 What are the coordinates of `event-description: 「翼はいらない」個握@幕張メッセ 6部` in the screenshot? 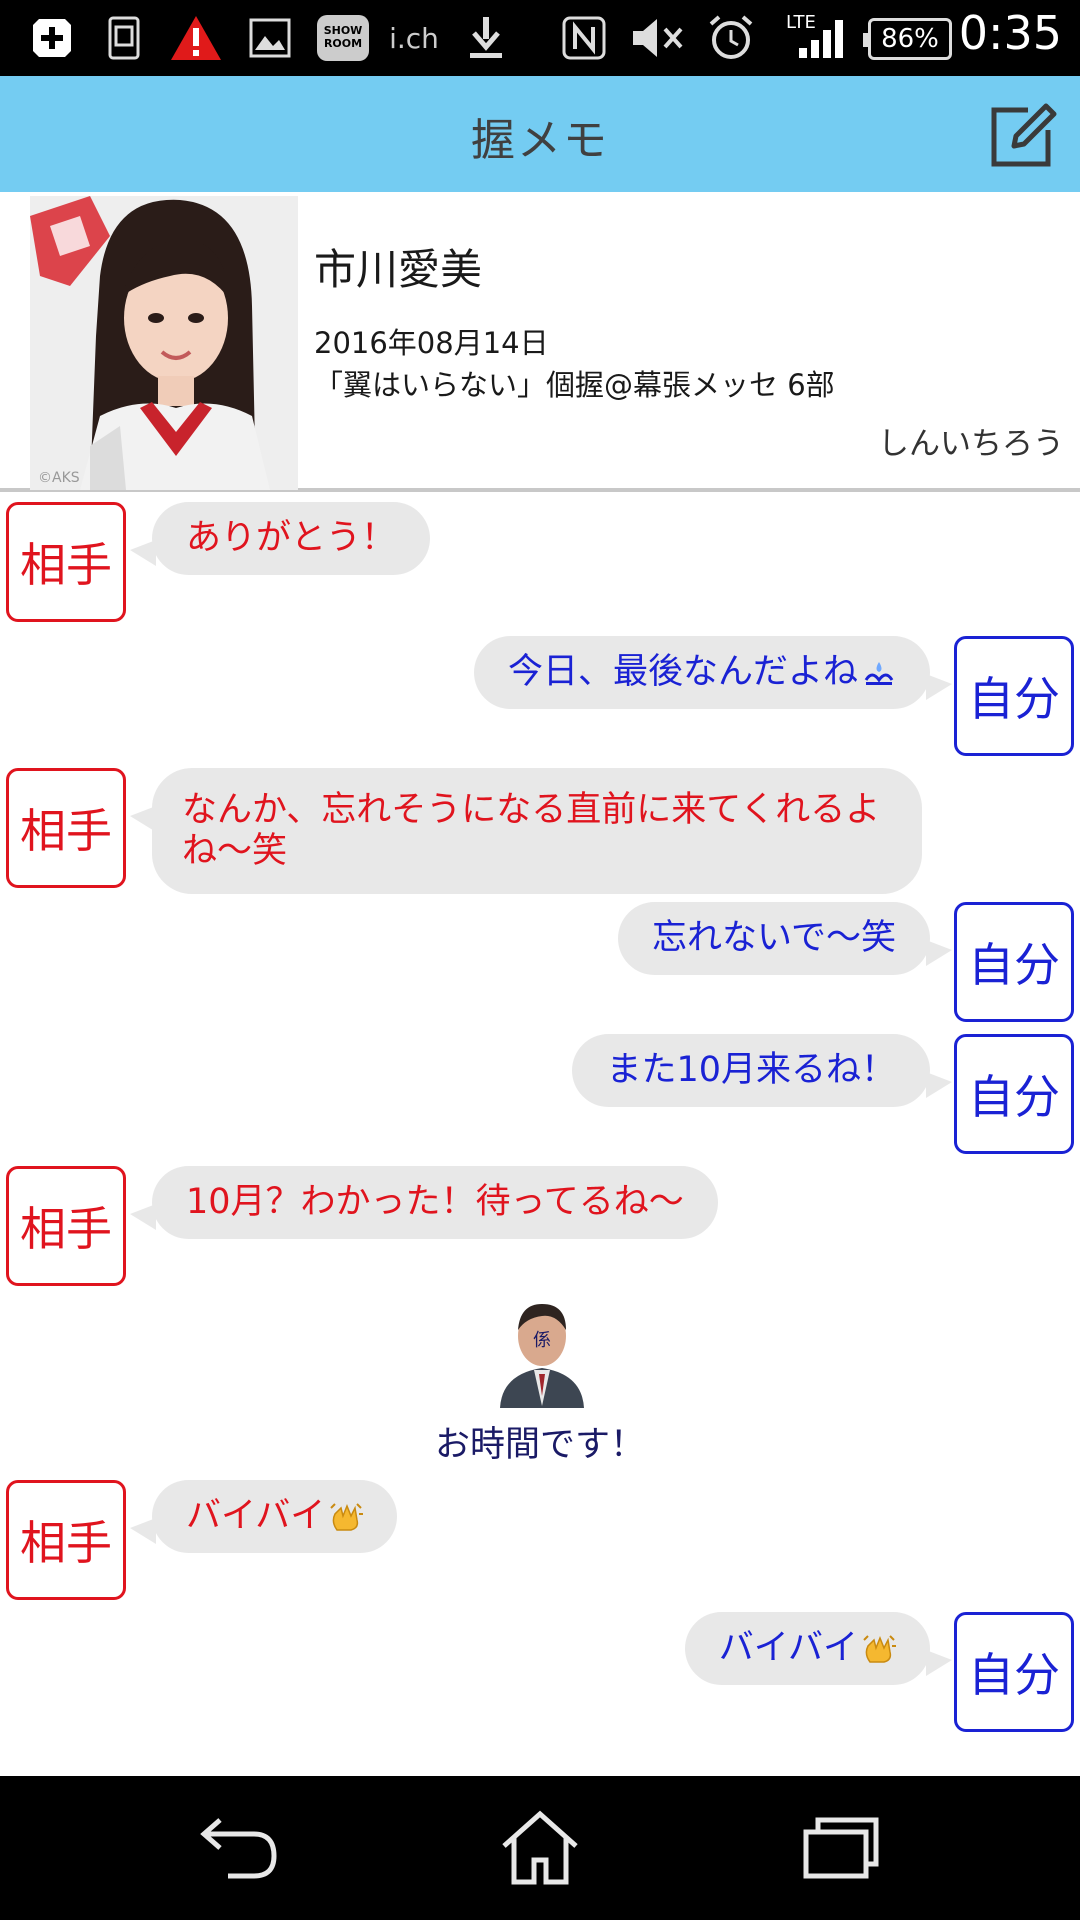 It's located at (574, 385).